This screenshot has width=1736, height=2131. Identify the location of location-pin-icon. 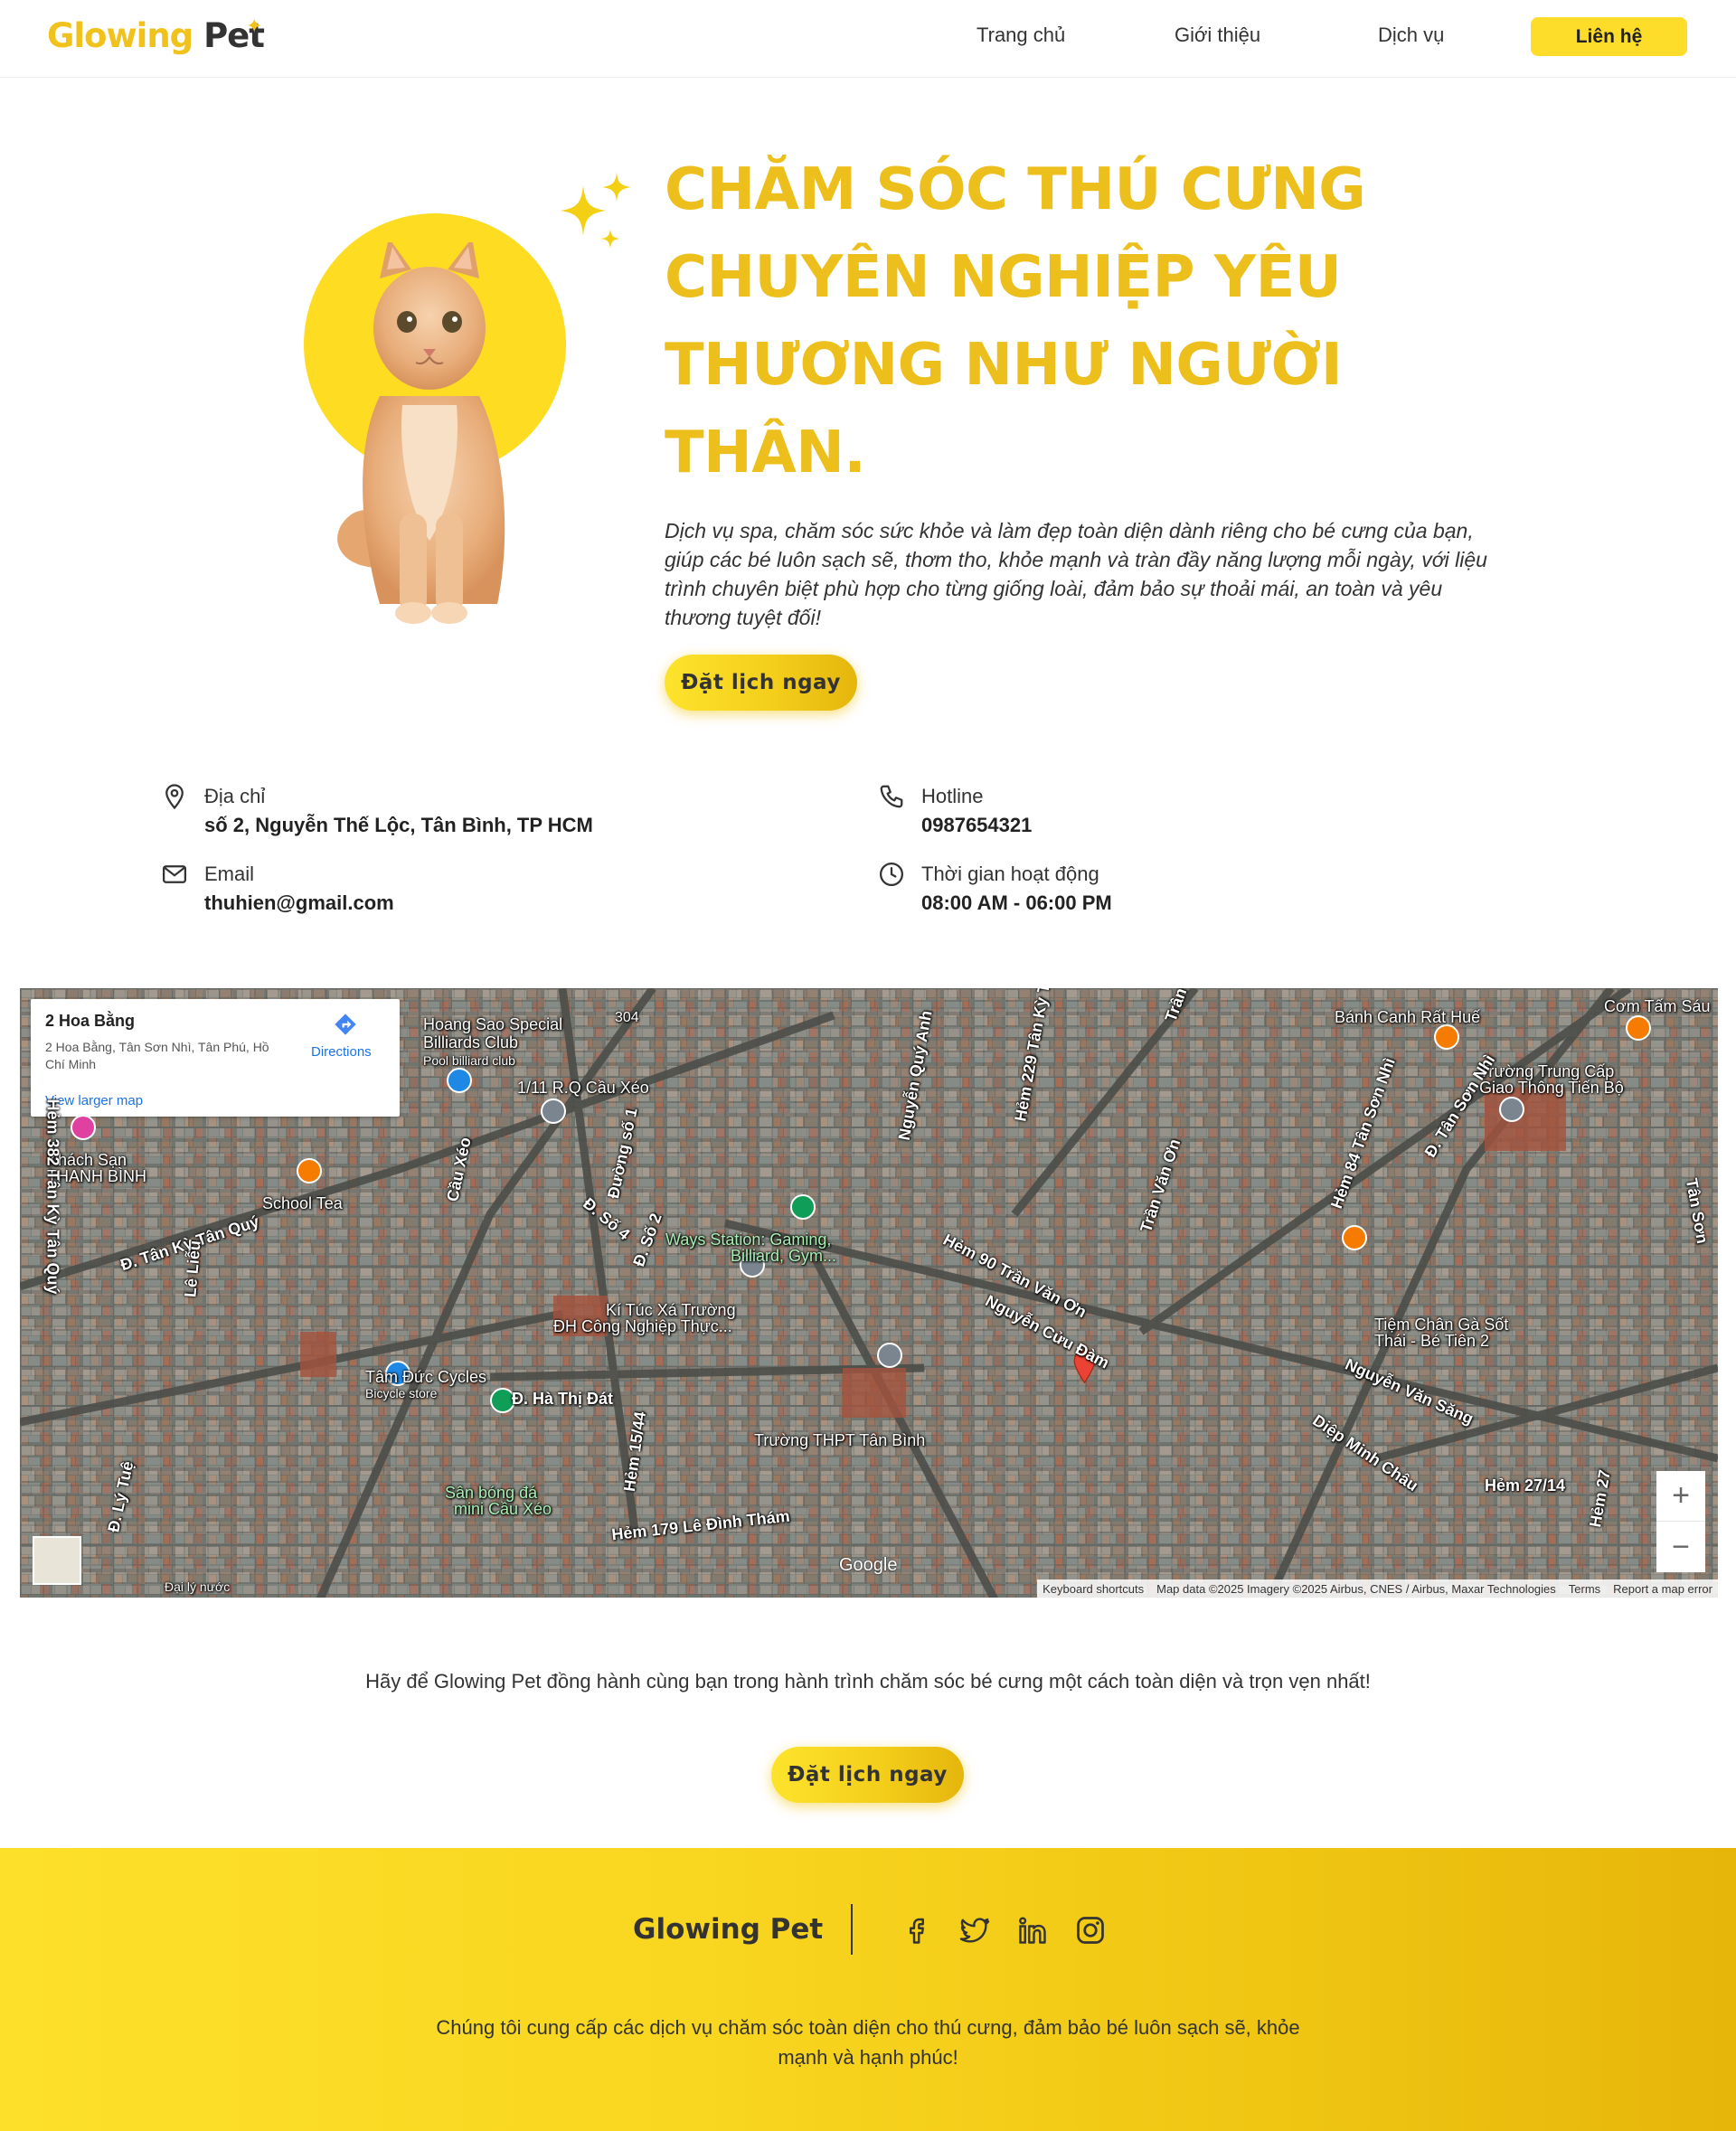
(175, 797).